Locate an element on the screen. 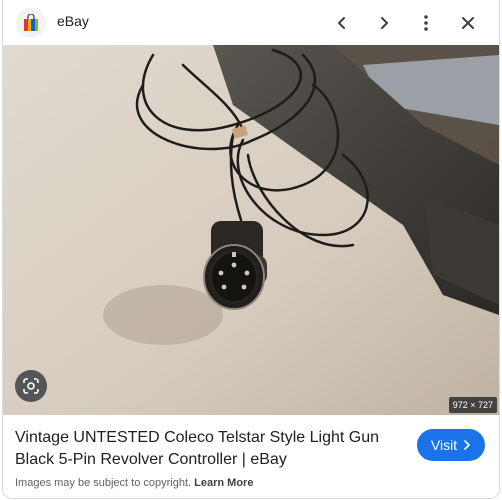 The width and height of the screenshot is (502, 500). preview-header: eBay is located at coordinates (251, 22).